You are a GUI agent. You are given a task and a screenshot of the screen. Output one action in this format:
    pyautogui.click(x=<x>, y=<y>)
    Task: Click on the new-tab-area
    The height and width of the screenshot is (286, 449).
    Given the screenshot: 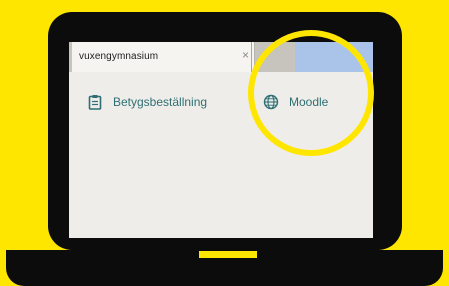 What is the action you would take?
    pyautogui.click(x=334, y=57)
    